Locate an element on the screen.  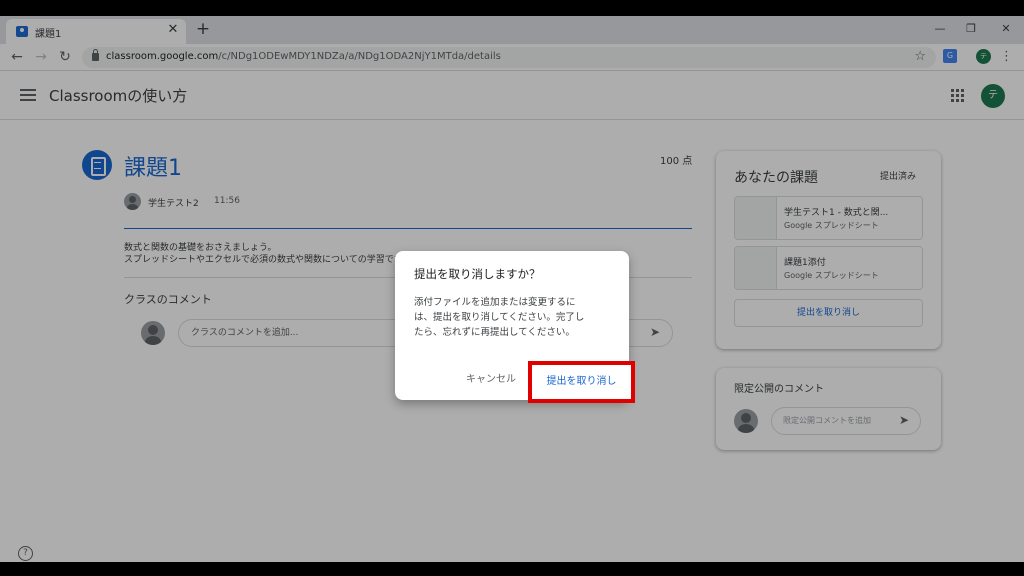
video-letterbox-bottom is located at coordinates (512, 569).